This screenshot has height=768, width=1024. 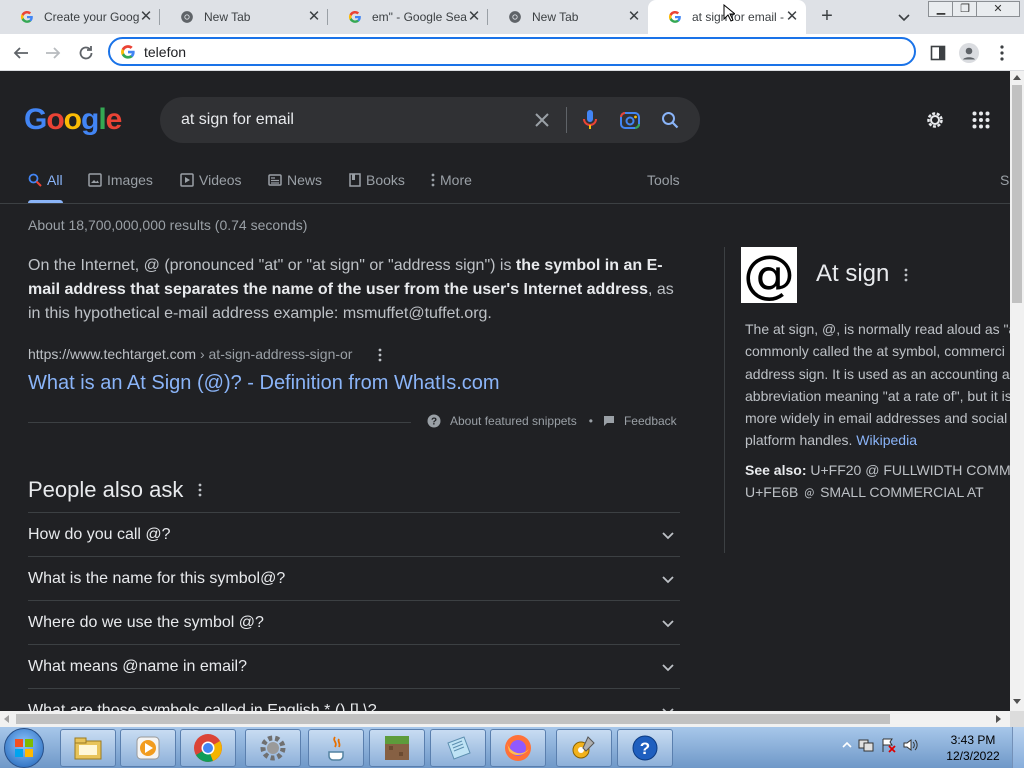 What do you see at coordinates (237, 120) in the screenshot?
I see `search-query: at sign for email` at bounding box center [237, 120].